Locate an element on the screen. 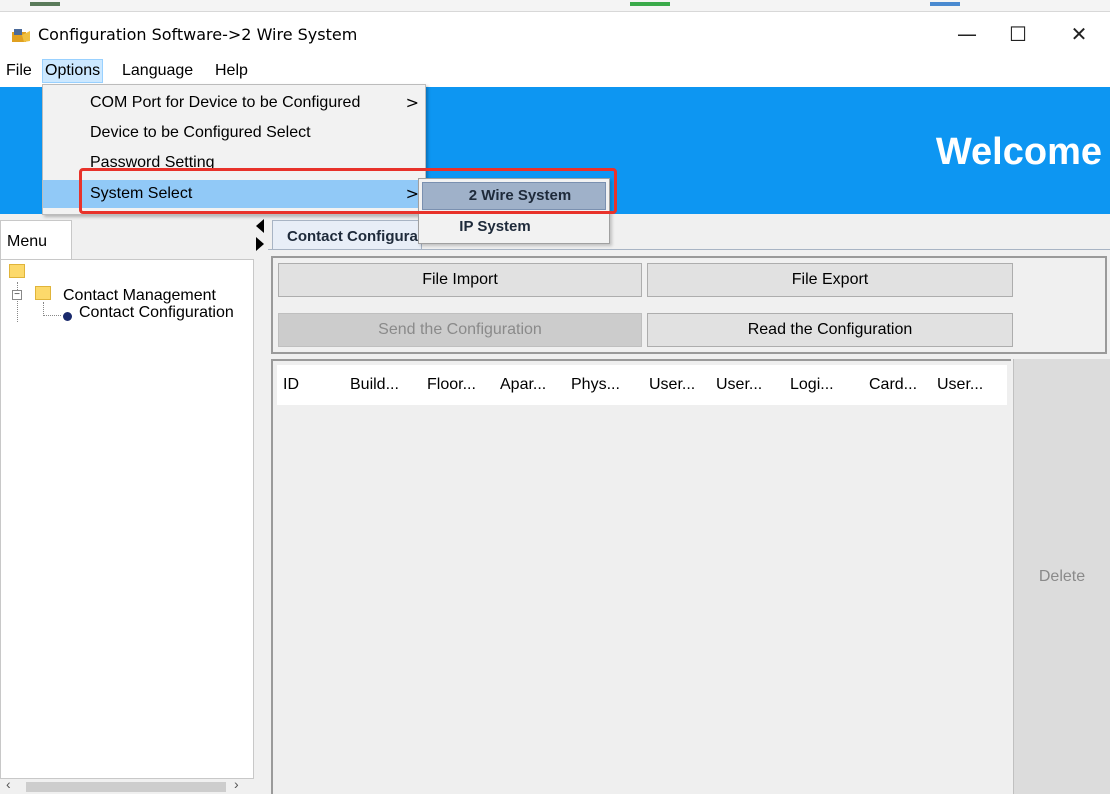 Image resolution: width=1110 pixels, height=794 pixels. maximize-button: ☐ is located at coordinates (1018, 34).